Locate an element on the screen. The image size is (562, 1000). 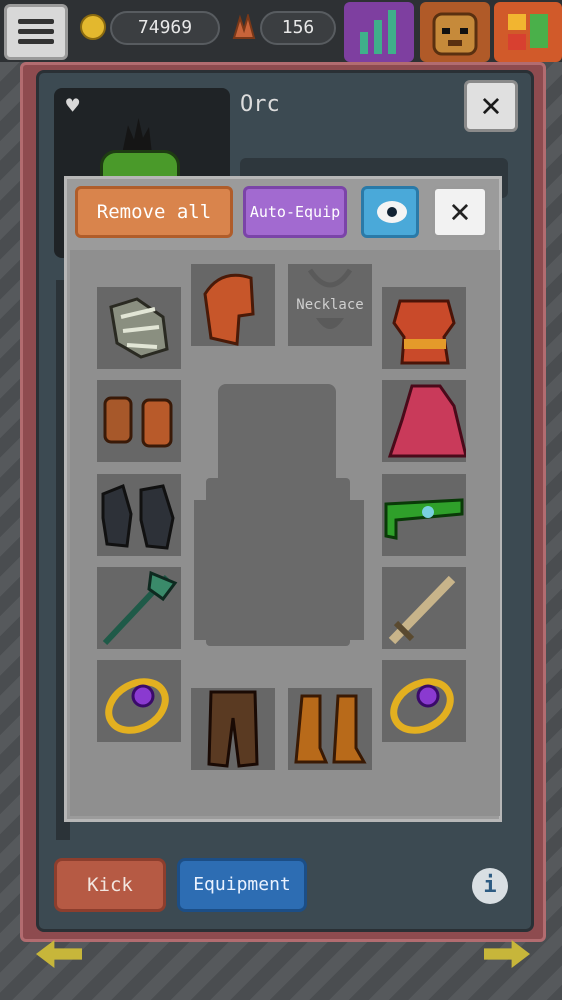
helmet-icon is located at coordinates (229, 309).